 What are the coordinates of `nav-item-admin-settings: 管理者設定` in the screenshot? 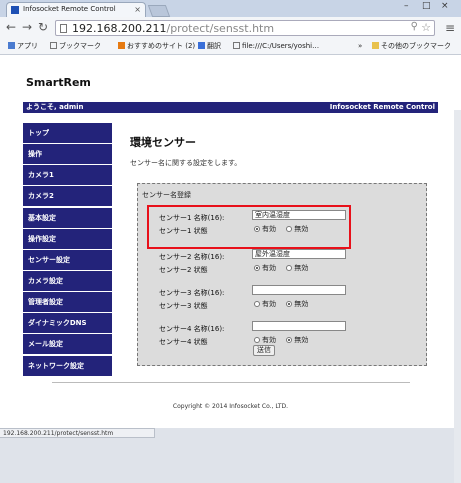 It's located at (67, 302).